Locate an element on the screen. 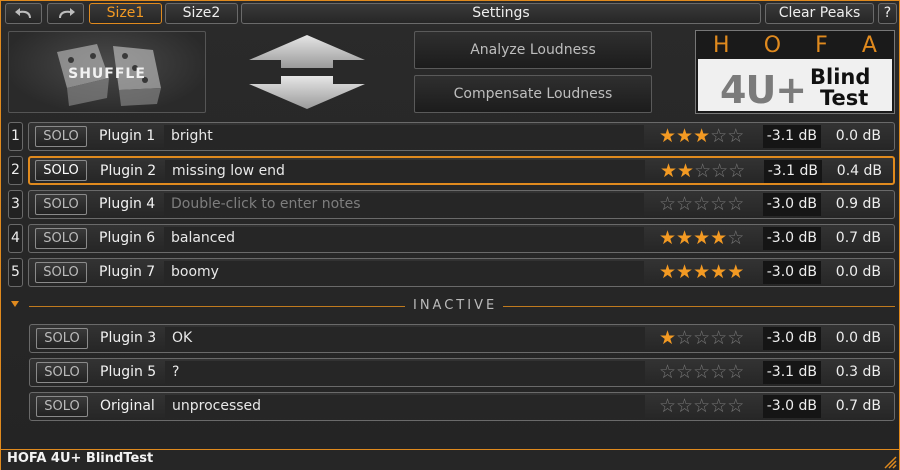 This screenshot has height=470, width=900. logo-product: 4U+ is located at coordinates (763, 90).